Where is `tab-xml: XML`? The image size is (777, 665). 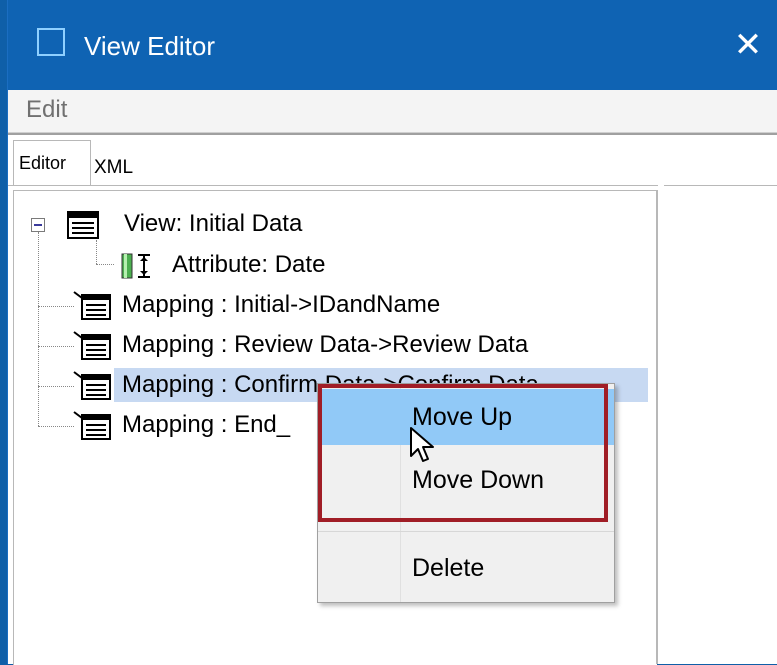 tab-xml: XML is located at coordinates (113, 168).